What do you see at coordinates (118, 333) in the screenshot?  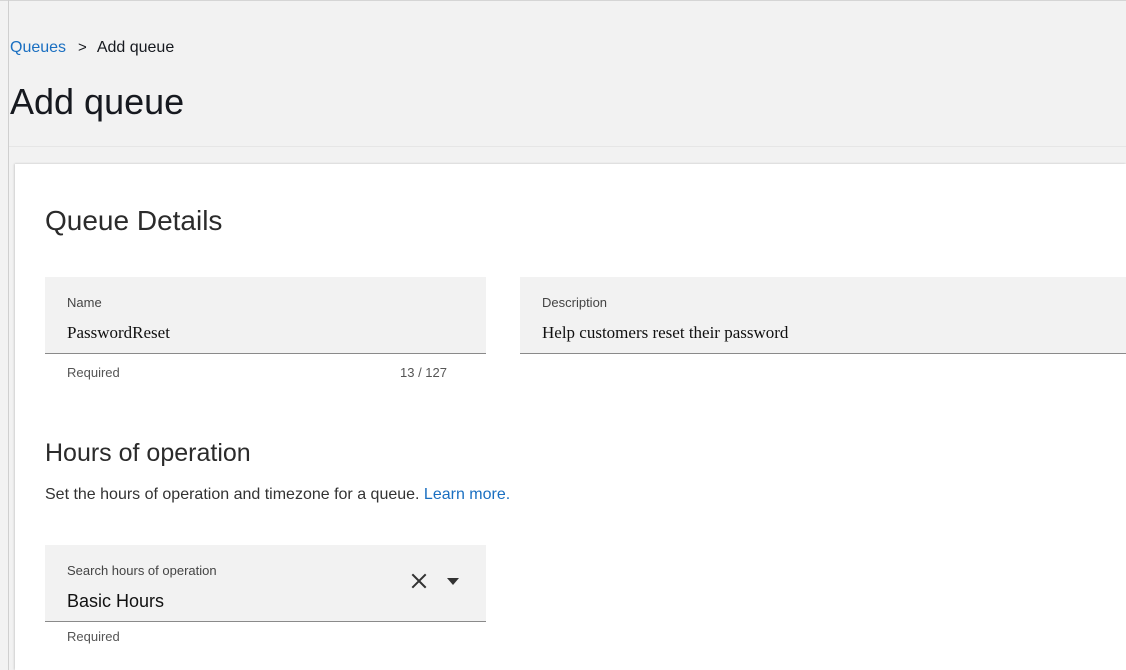 I see `name-field-value: PasswordReset` at bounding box center [118, 333].